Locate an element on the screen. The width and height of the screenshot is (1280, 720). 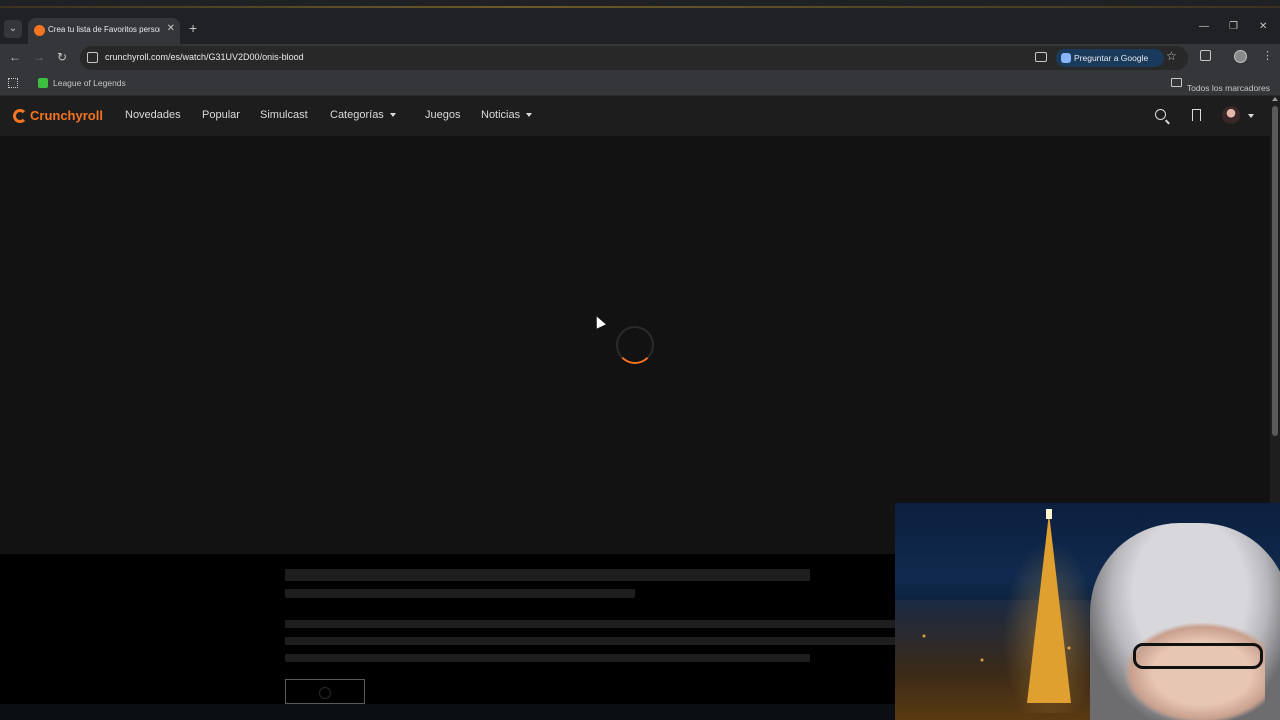
top-accent-line is located at coordinates (640, 7).